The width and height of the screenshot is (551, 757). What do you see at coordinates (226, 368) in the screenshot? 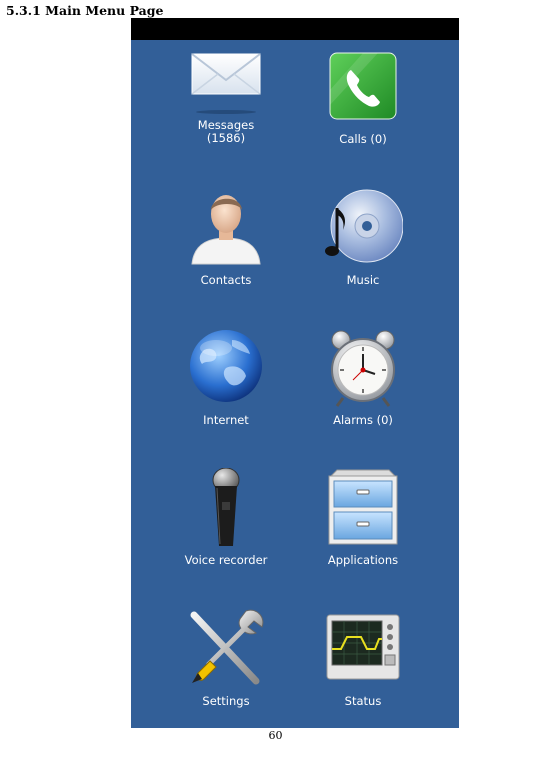
I see `globe-icon` at bounding box center [226, 368].